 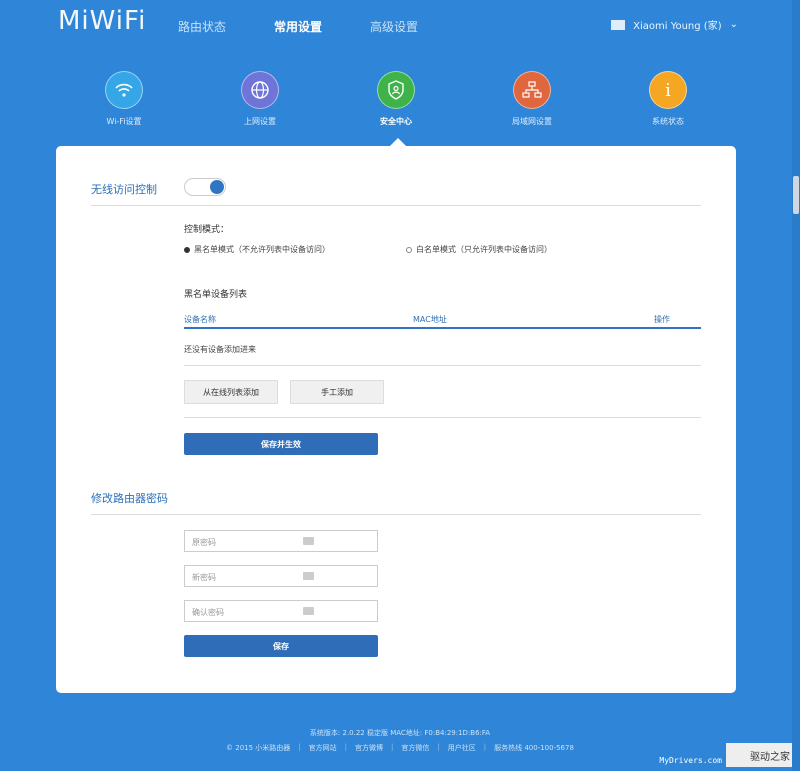 What do you see at coordinates (734, 24) in the screenshot?
I see `chevron-down-icon: ⌄` at bounding box center [734, 24].